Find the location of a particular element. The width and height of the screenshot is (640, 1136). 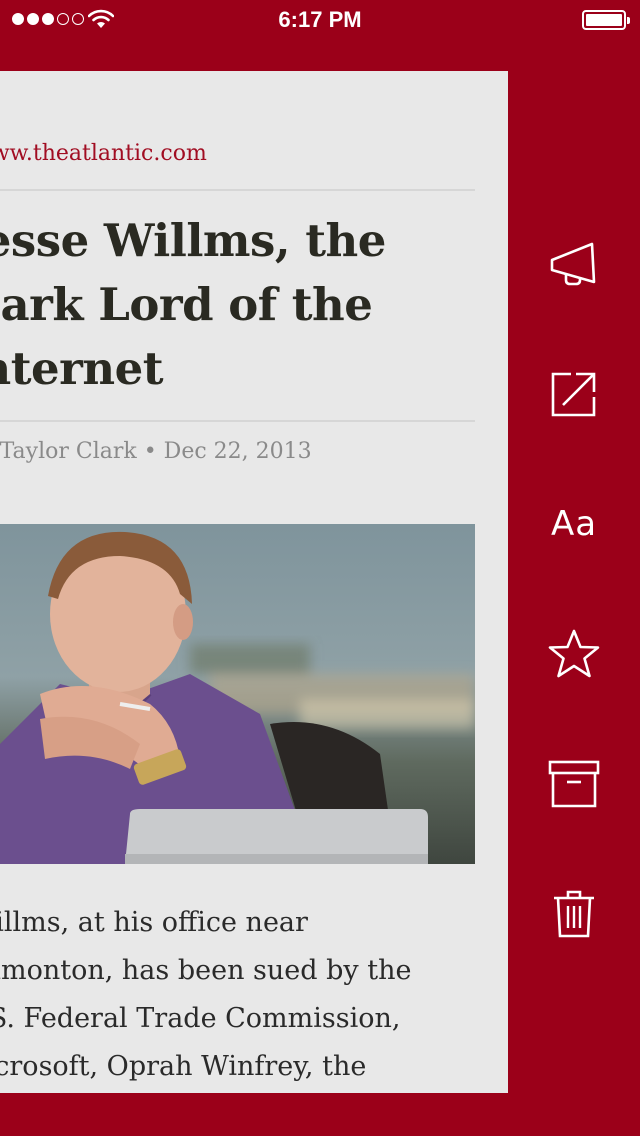

delete-button is located at coordinates (574, 914).